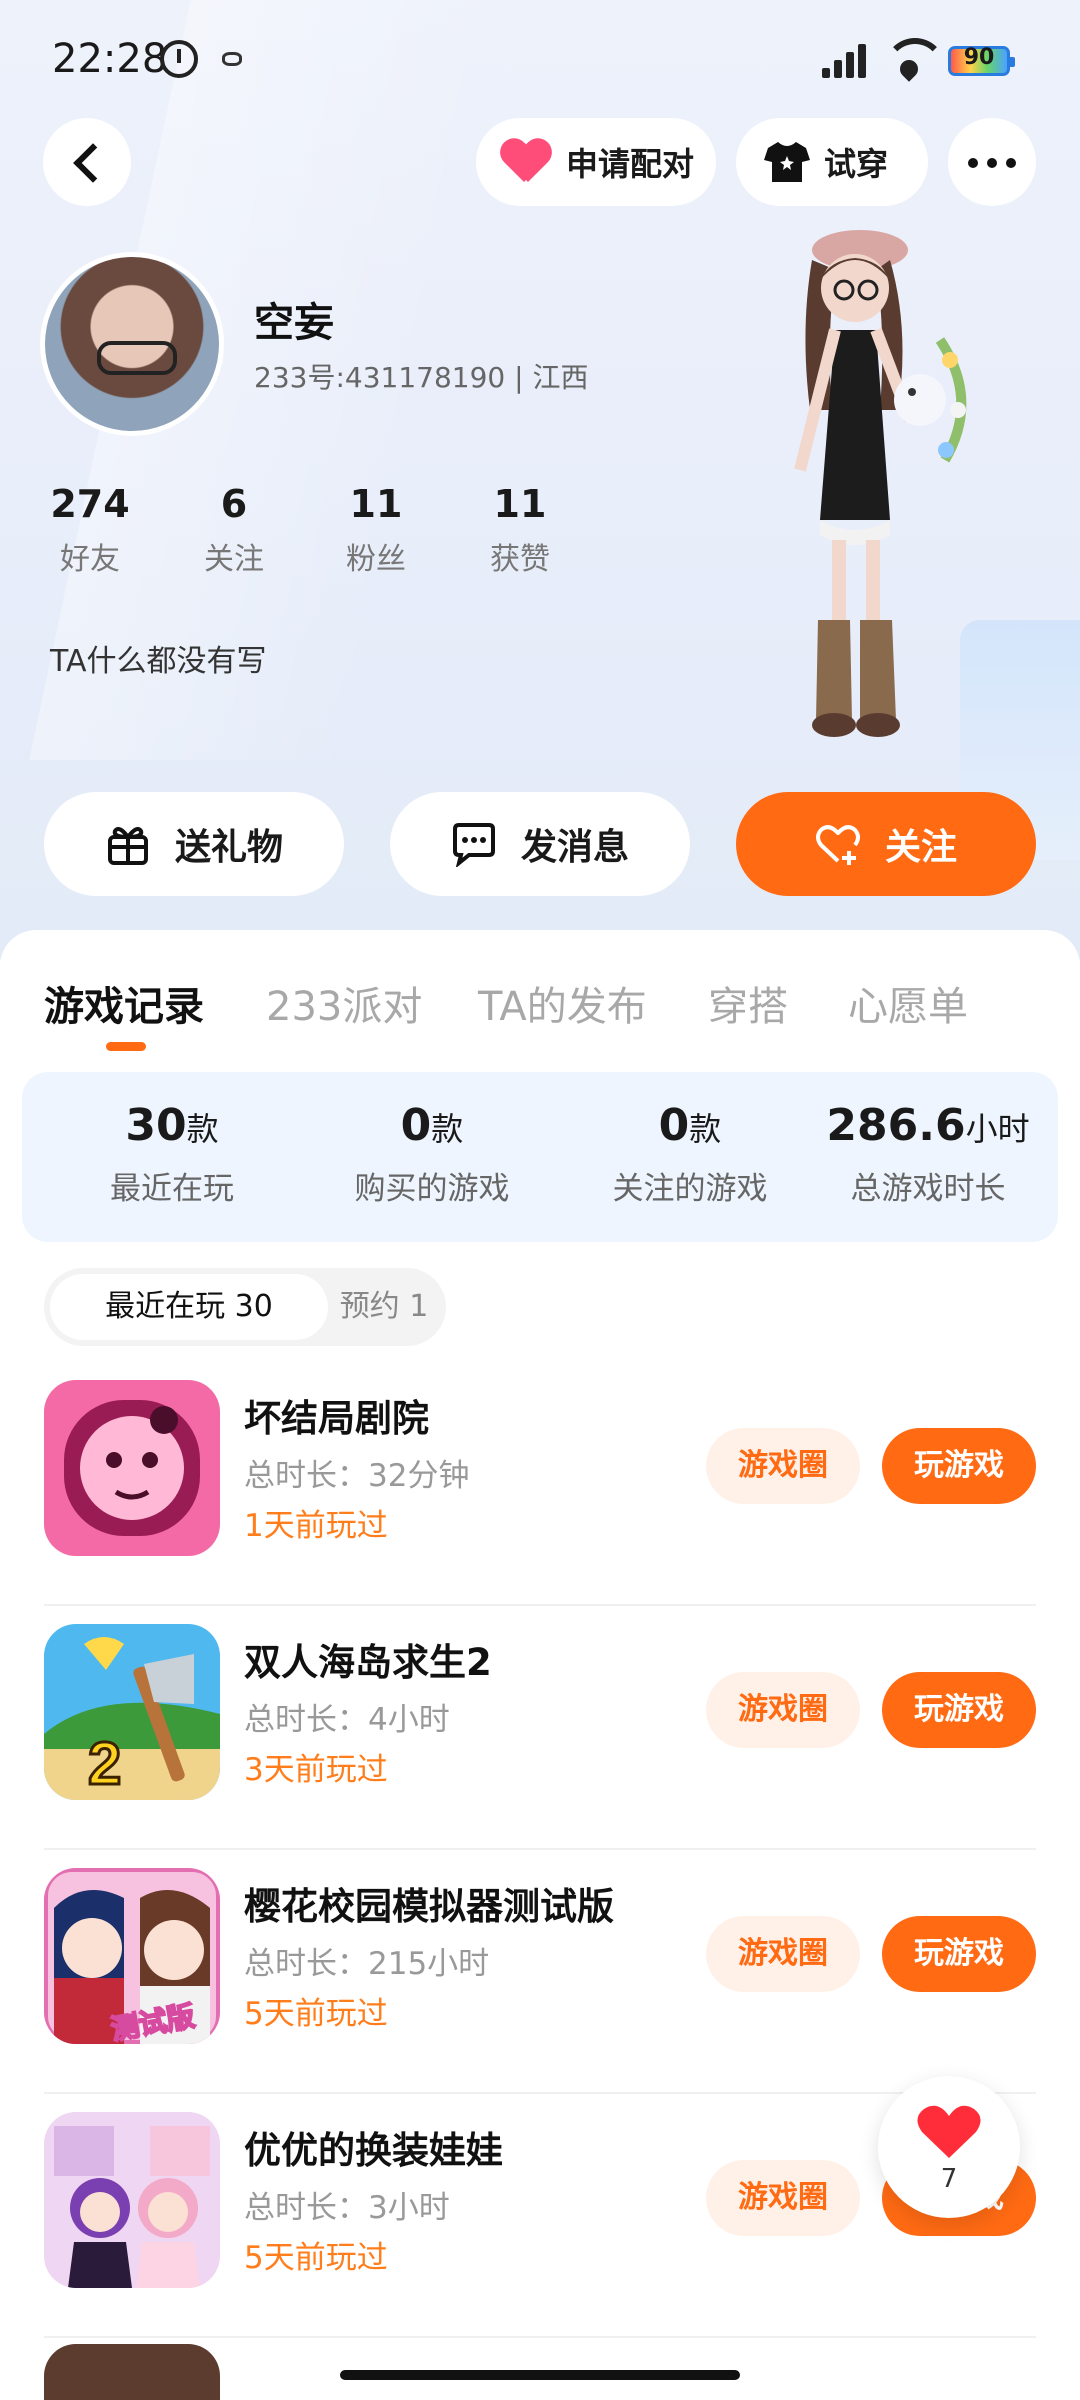  I want to click on summary-caption: 总游戏时长, so click(928, 1189).